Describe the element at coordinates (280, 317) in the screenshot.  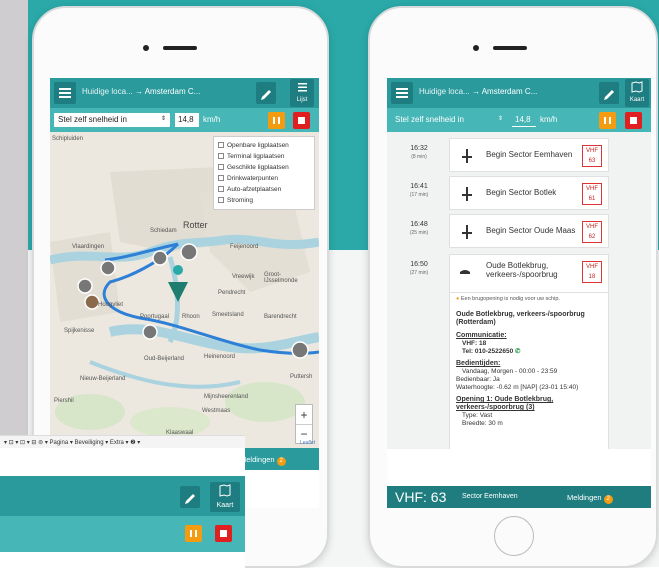
I see `map-label: Barendrecht` at that location.